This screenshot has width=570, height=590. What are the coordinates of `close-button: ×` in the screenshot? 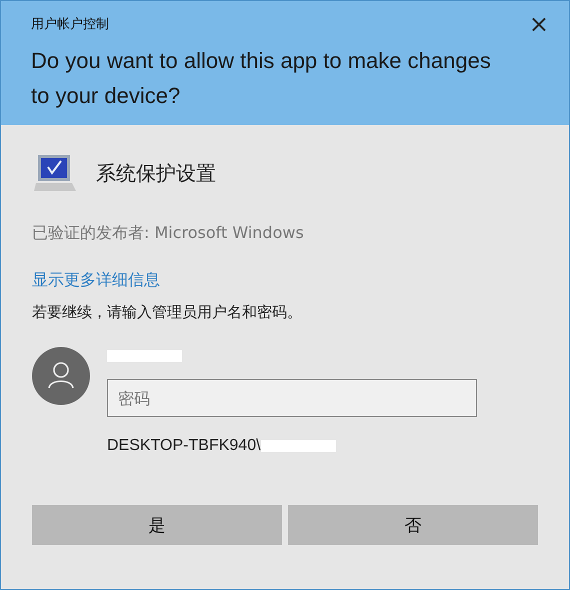 It's located at (538, 24).